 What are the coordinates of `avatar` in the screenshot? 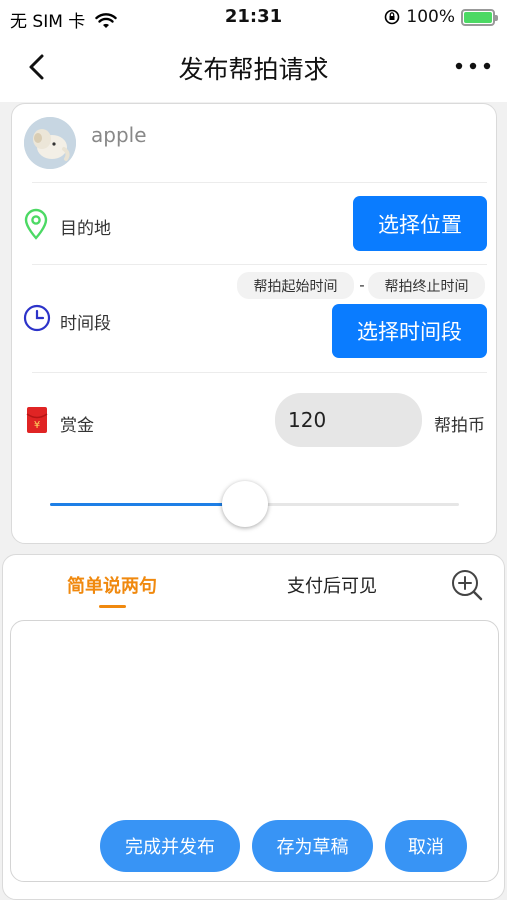 It's located at (50, 143).